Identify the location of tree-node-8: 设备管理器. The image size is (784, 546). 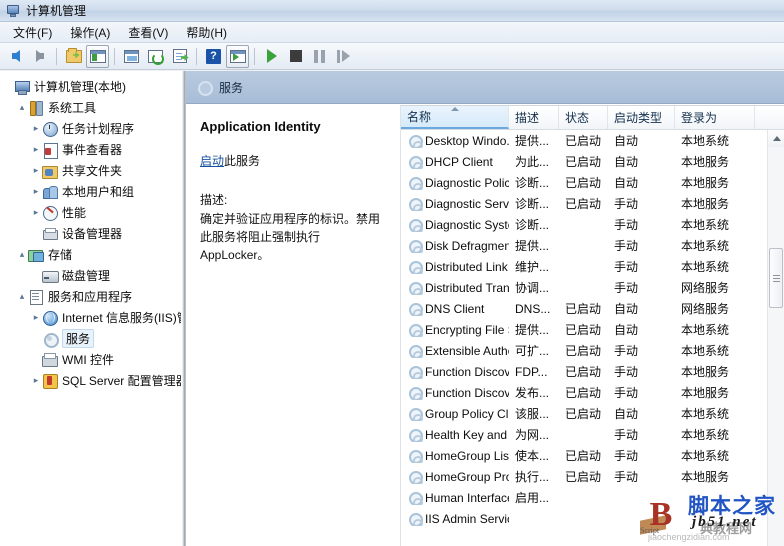
(90, 233).